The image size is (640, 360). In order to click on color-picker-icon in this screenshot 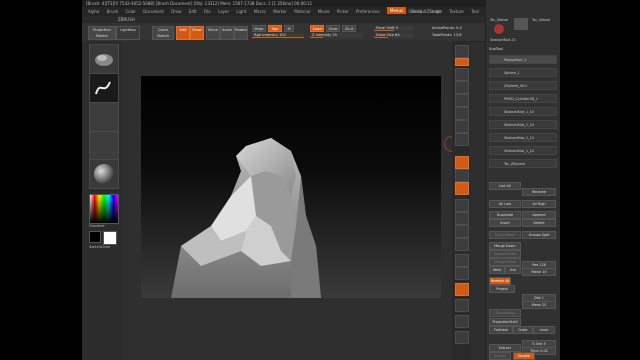, I will do `click(104, 209)`.